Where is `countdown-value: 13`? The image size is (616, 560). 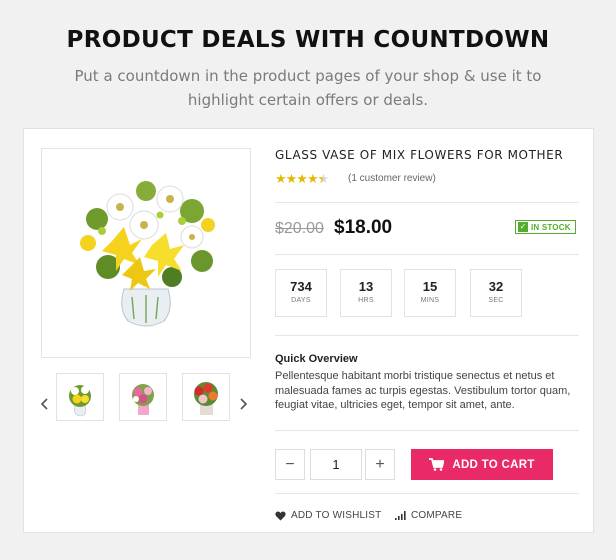 countdown-value: 13 is located at coordinates (366, 286).